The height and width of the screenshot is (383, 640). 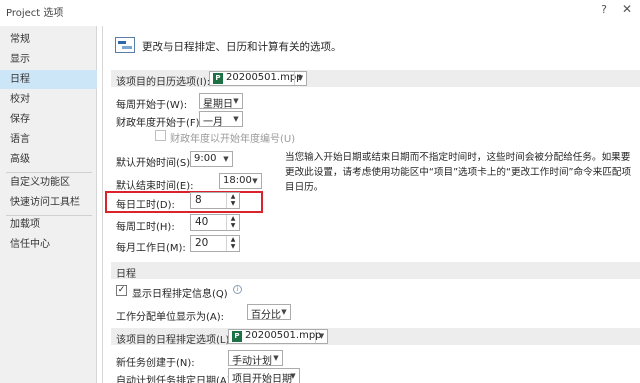 What do you see at coordinates (152, 105) in the screenshot?
I see `week-start-label: 每周开始于(W):` at bounding box center [152, 105].